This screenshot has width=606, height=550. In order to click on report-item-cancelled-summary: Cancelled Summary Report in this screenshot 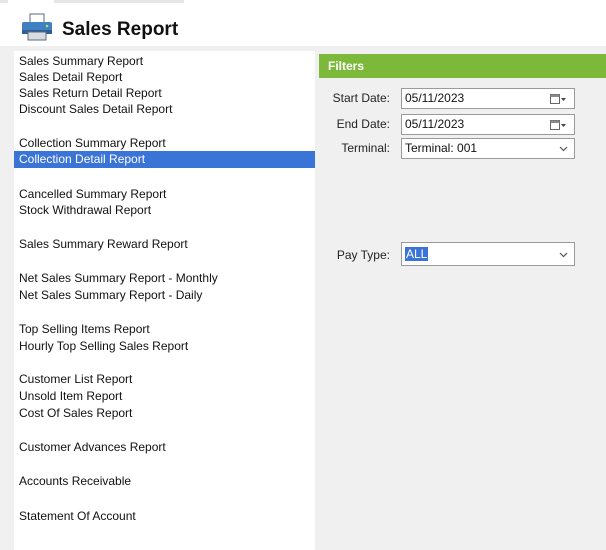, I will do `click(164, 194)`.